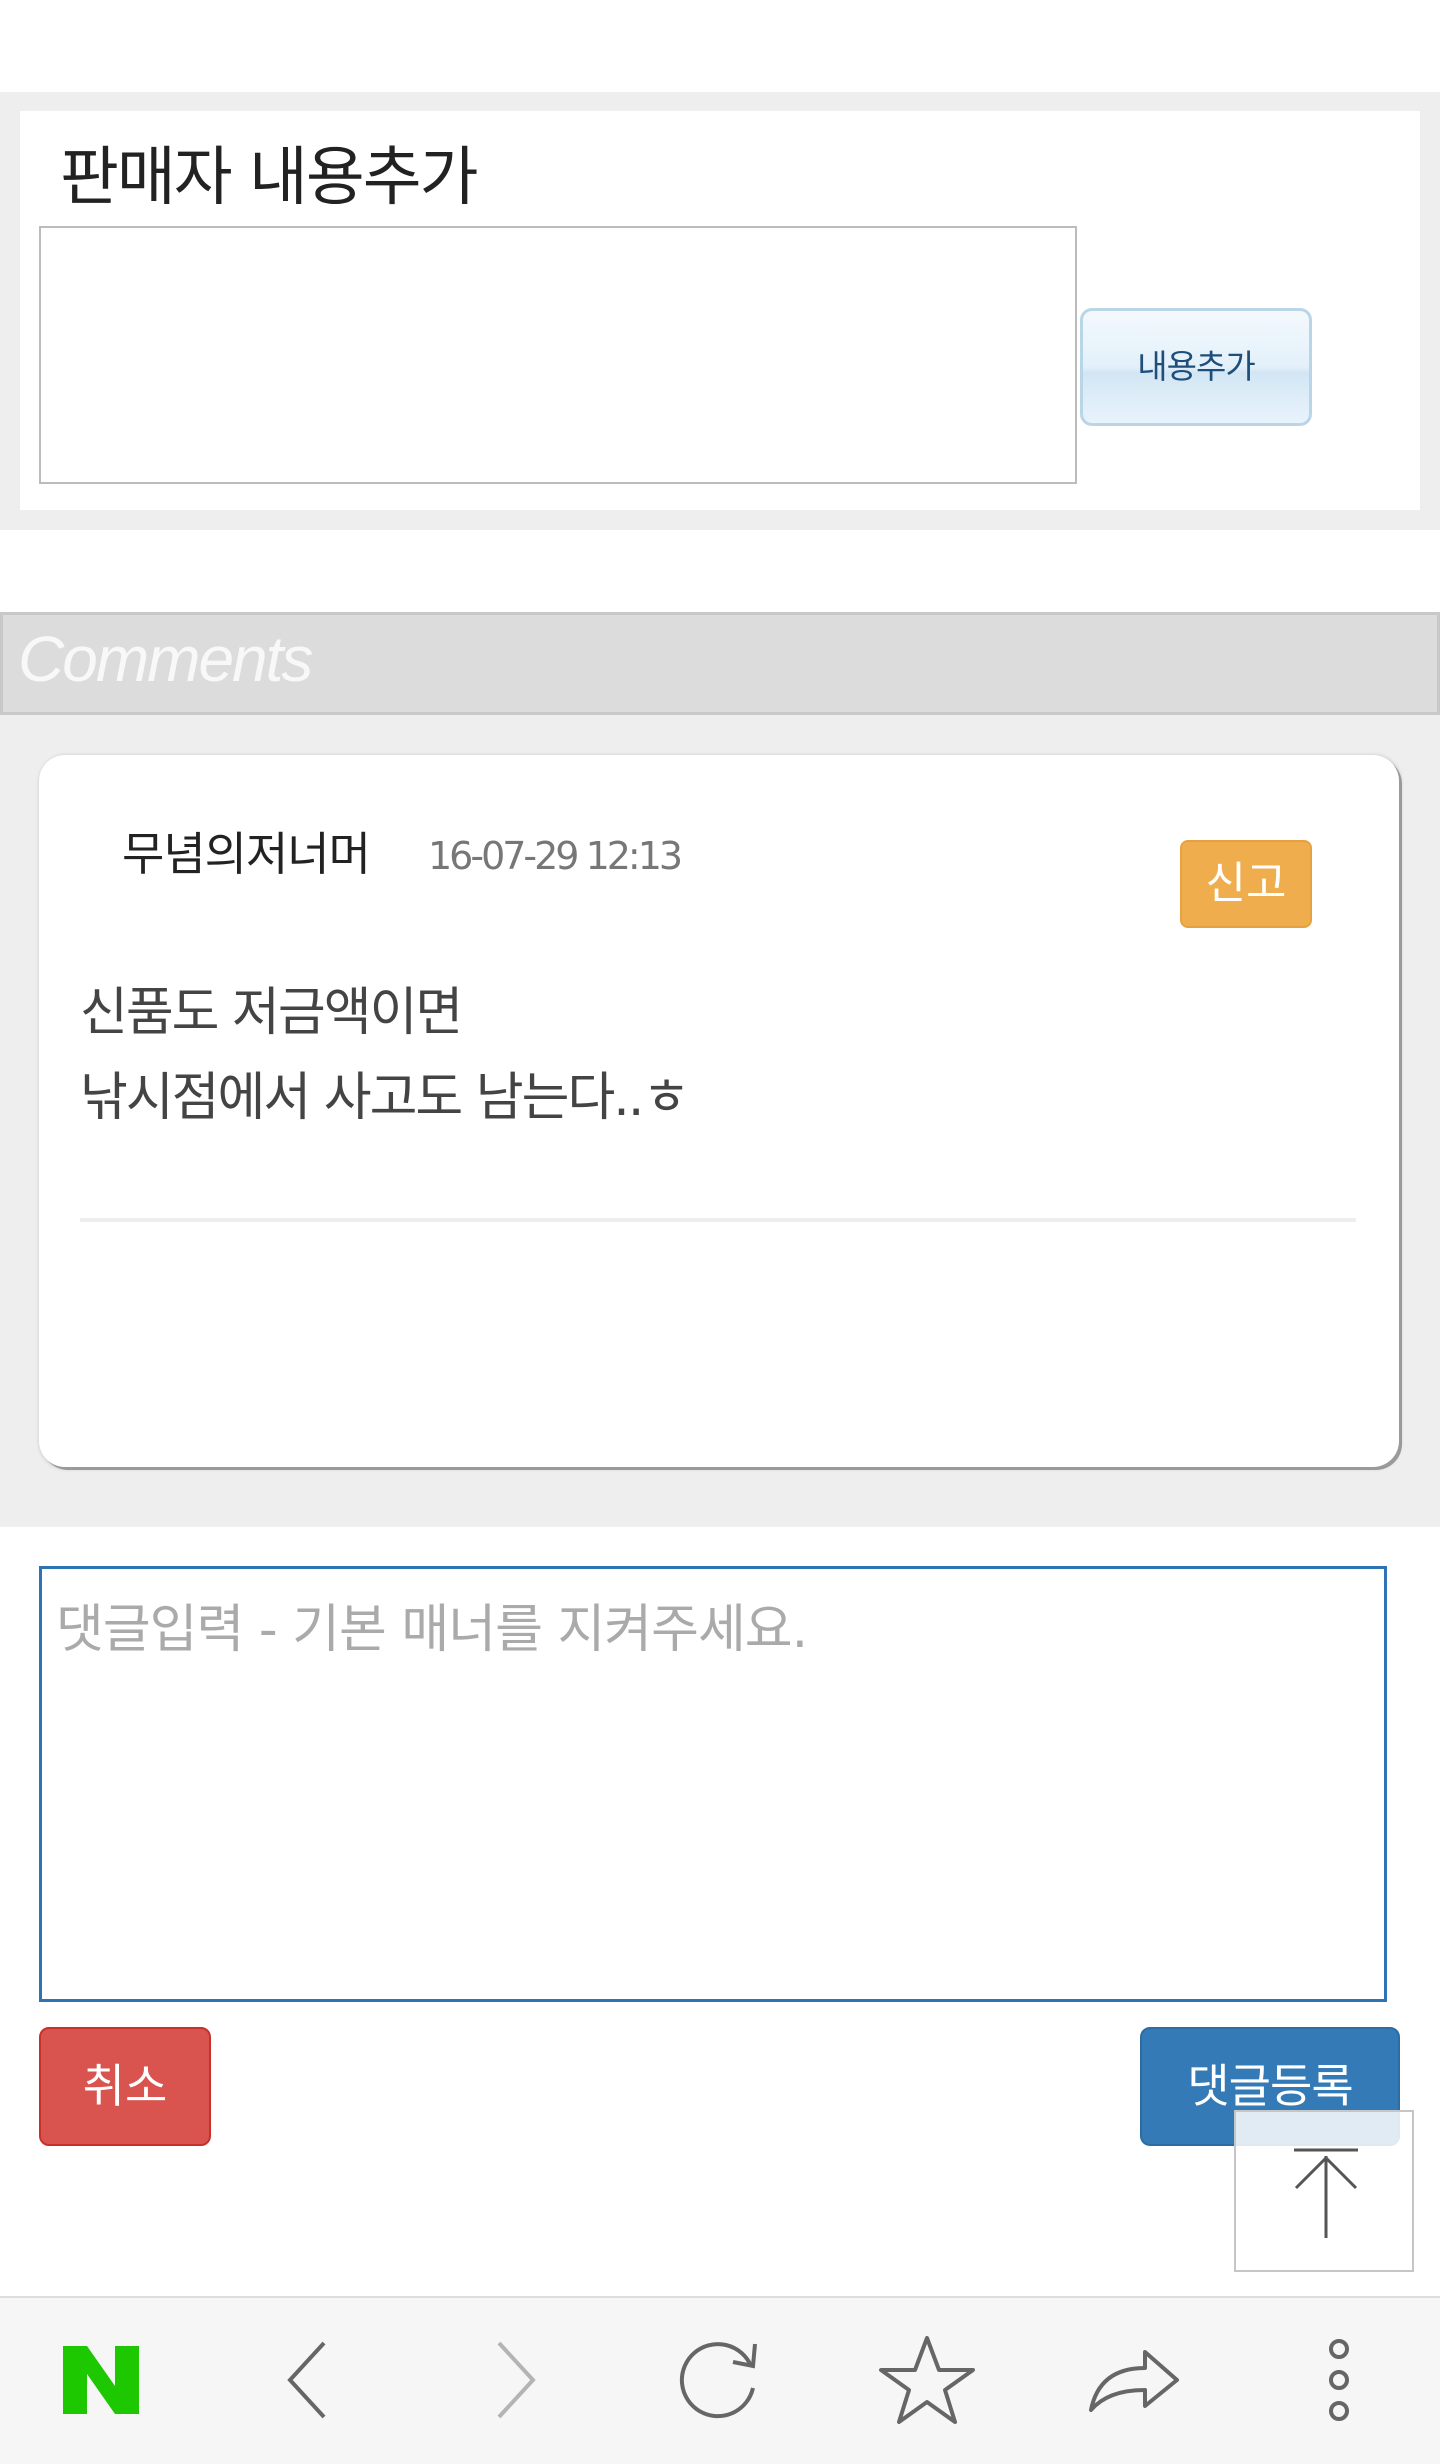 The width and height of the screenshot is (1440, 2464). Describe the element at coordinates (246, 851) in the screenshot. I see `comment-author: 무념의저너머` at that location.